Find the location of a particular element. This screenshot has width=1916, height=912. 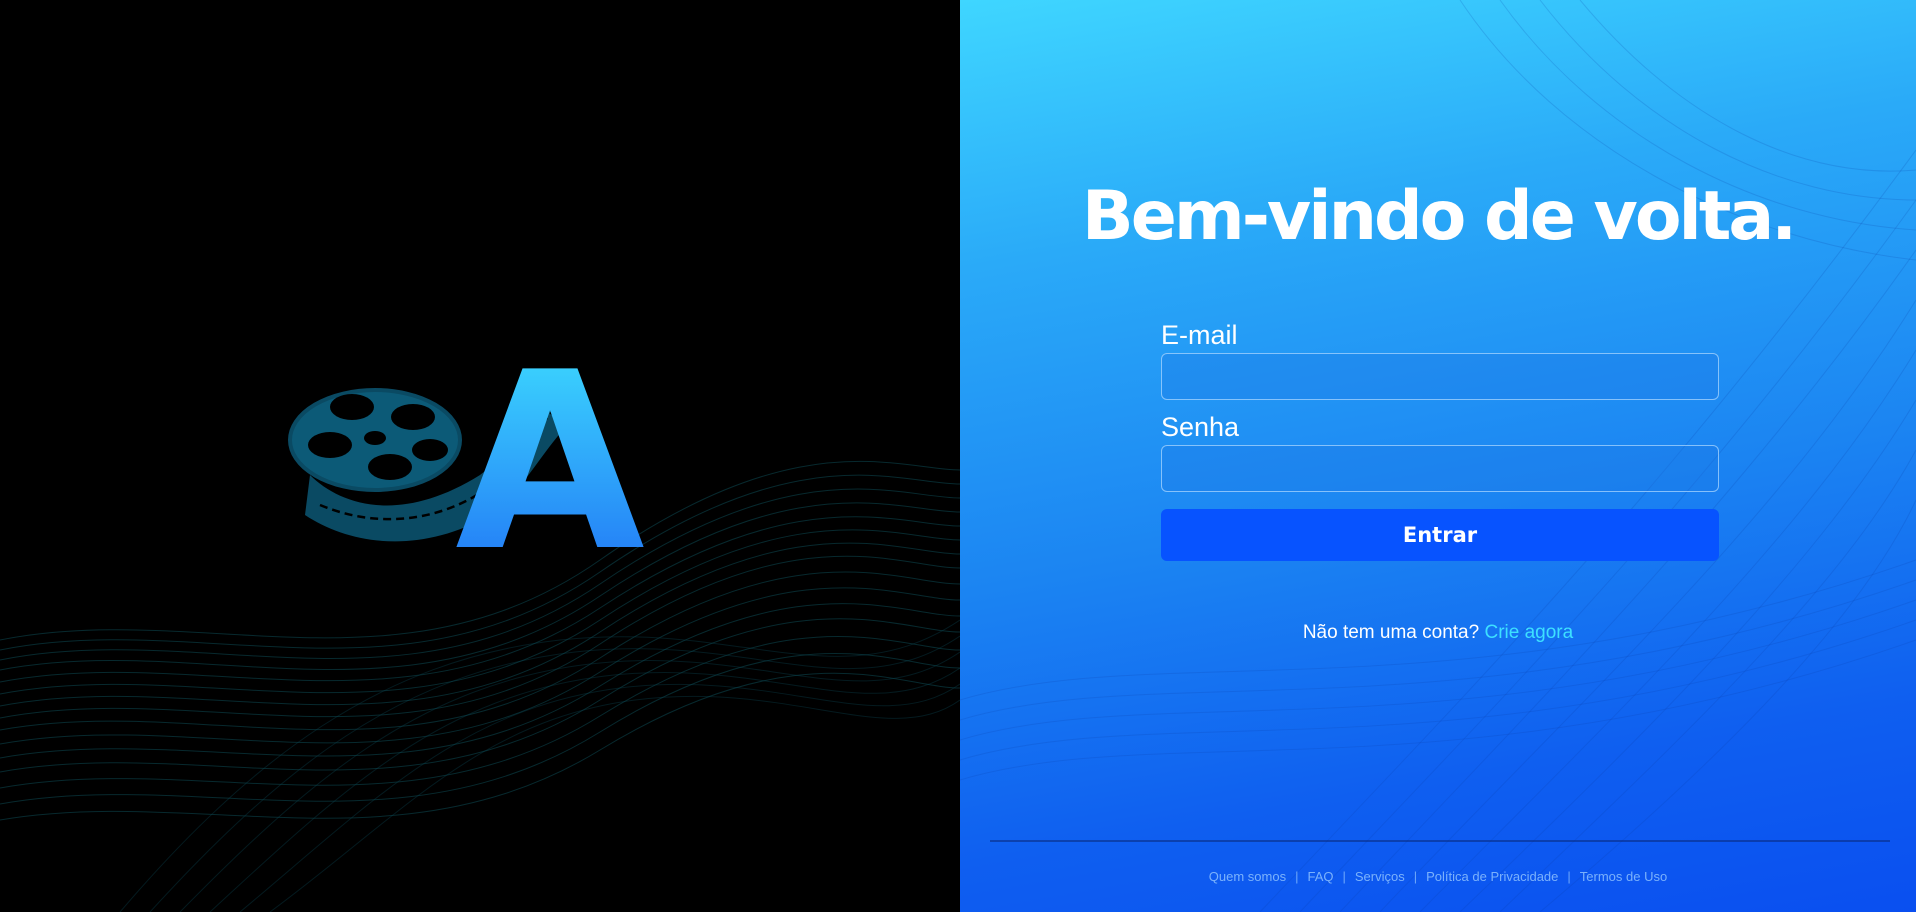

footer-divider is located at coordinates (1440, 841).